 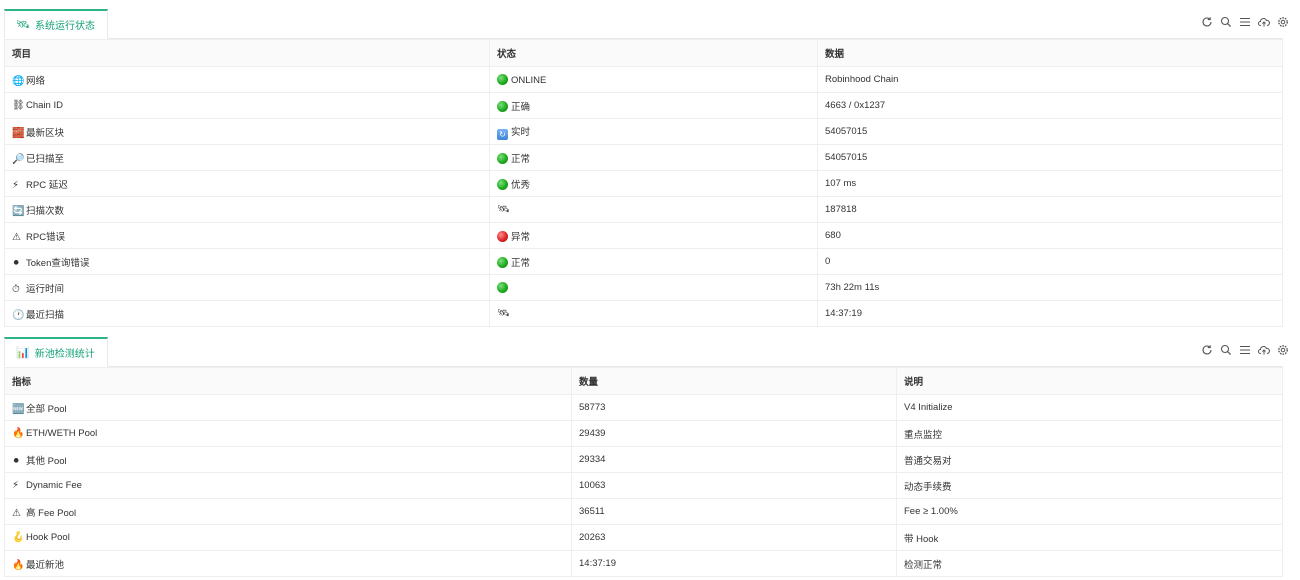 I want to click on count-cell: 36511, so click(x=734, y=511).